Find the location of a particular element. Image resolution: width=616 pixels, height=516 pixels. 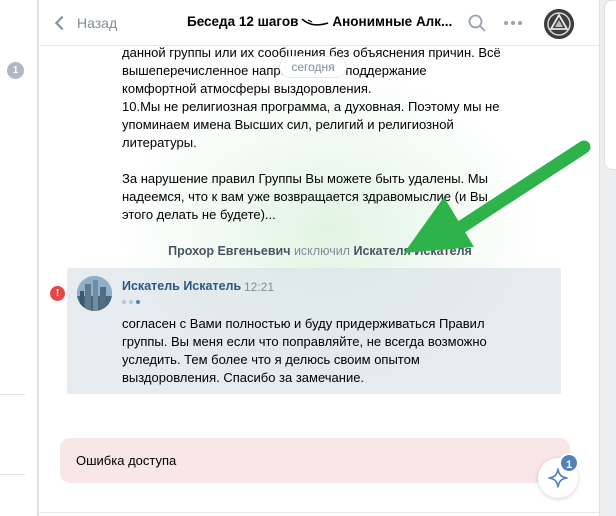

fab-counter-badge: 1 is located at coordinates (569, 463).